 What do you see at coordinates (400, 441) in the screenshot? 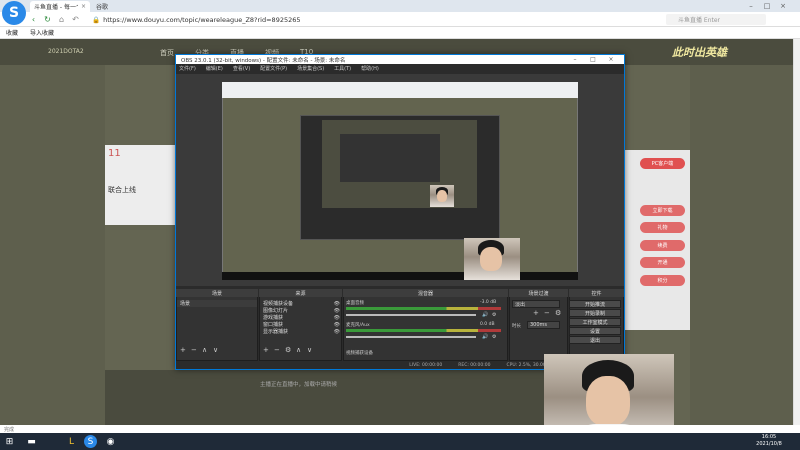
I see `windows-taskbar` at bounding box center [400, 441].